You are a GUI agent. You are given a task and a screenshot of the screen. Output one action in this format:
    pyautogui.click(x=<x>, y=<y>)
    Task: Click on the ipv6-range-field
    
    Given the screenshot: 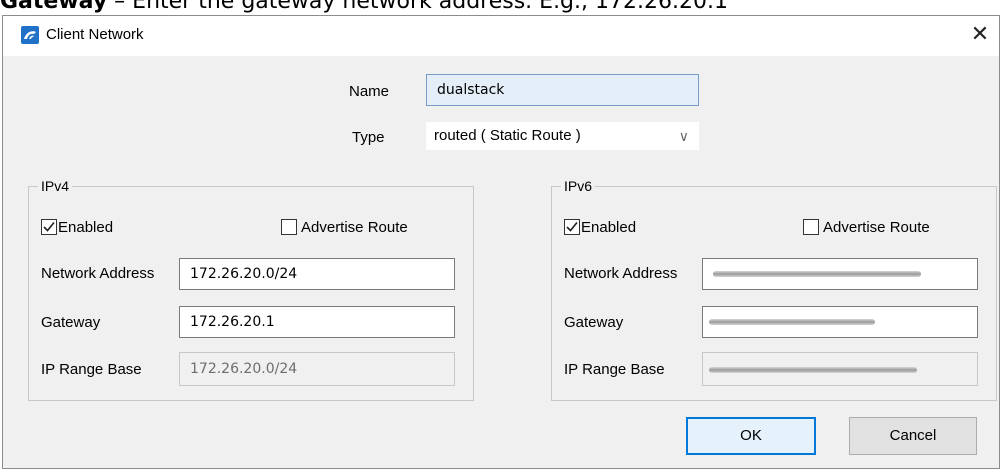 What is the action you would take?
    pyautogui.click(x=840, y=369)
    